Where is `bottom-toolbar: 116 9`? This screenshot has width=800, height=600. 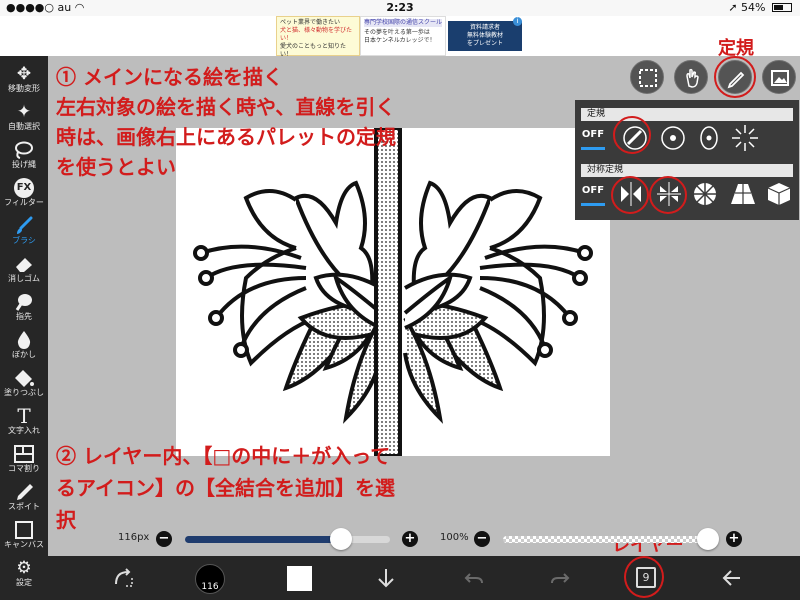
bottom-toolbar: 116 9 is located at coordinates (424, 578).